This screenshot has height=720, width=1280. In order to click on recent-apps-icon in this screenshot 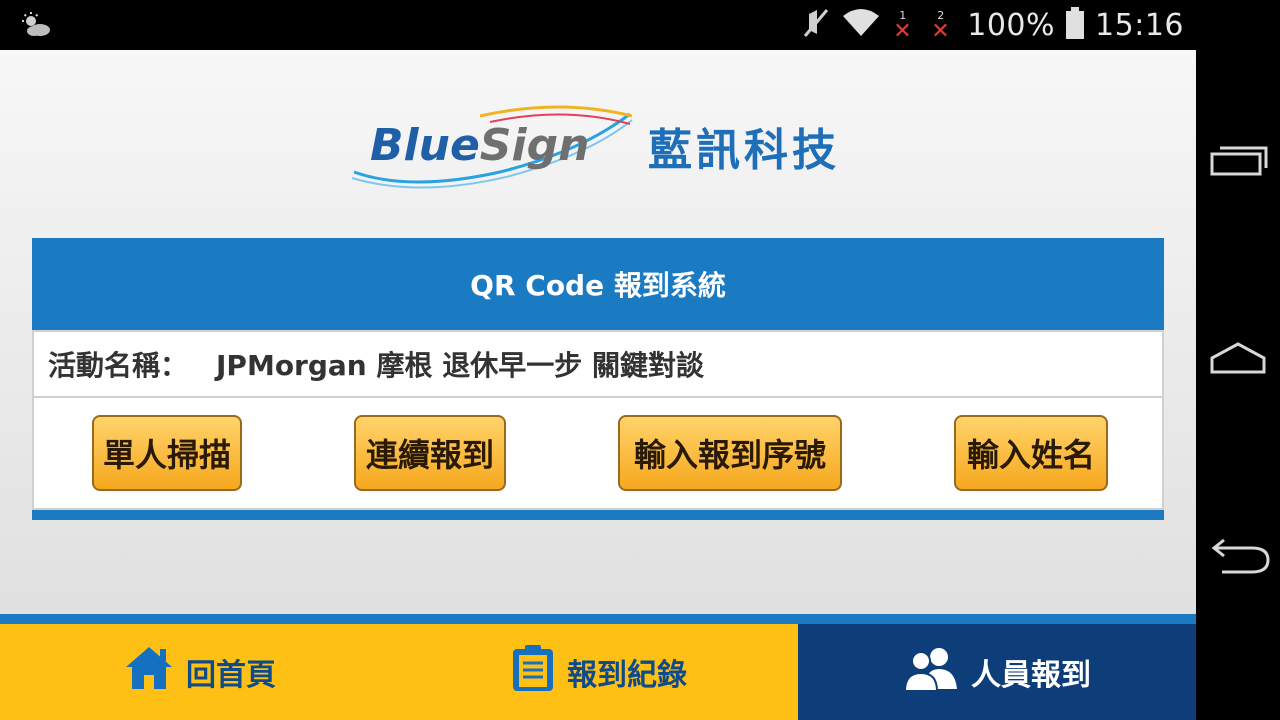, I will do `click(1239, 161)`.